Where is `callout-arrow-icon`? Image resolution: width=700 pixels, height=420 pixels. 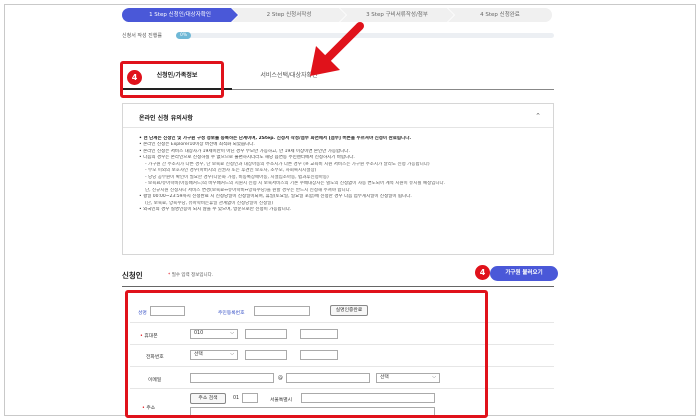
callout-arrow-icon is located at coordinates (337, 49).